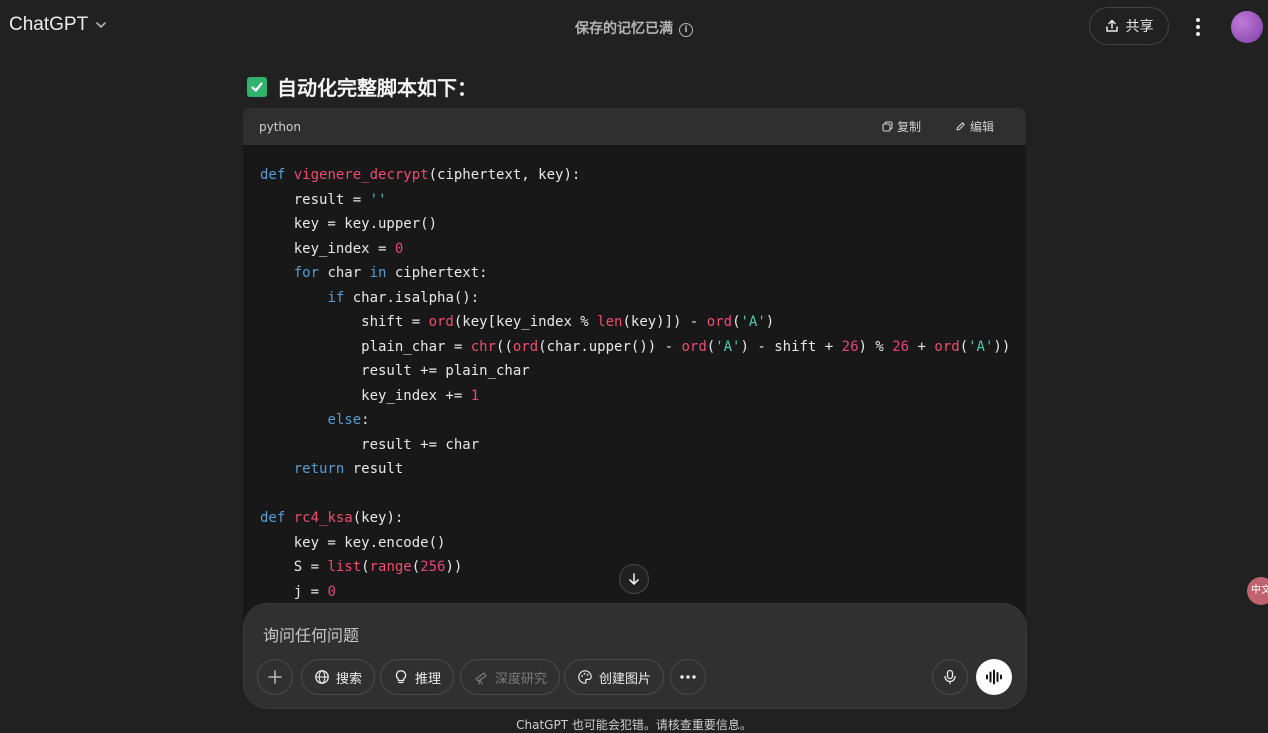 The image size is (1268, 733). I want to click on code-line: def vigenere_decrypt(ciphertext, key):, so click(420, 175).